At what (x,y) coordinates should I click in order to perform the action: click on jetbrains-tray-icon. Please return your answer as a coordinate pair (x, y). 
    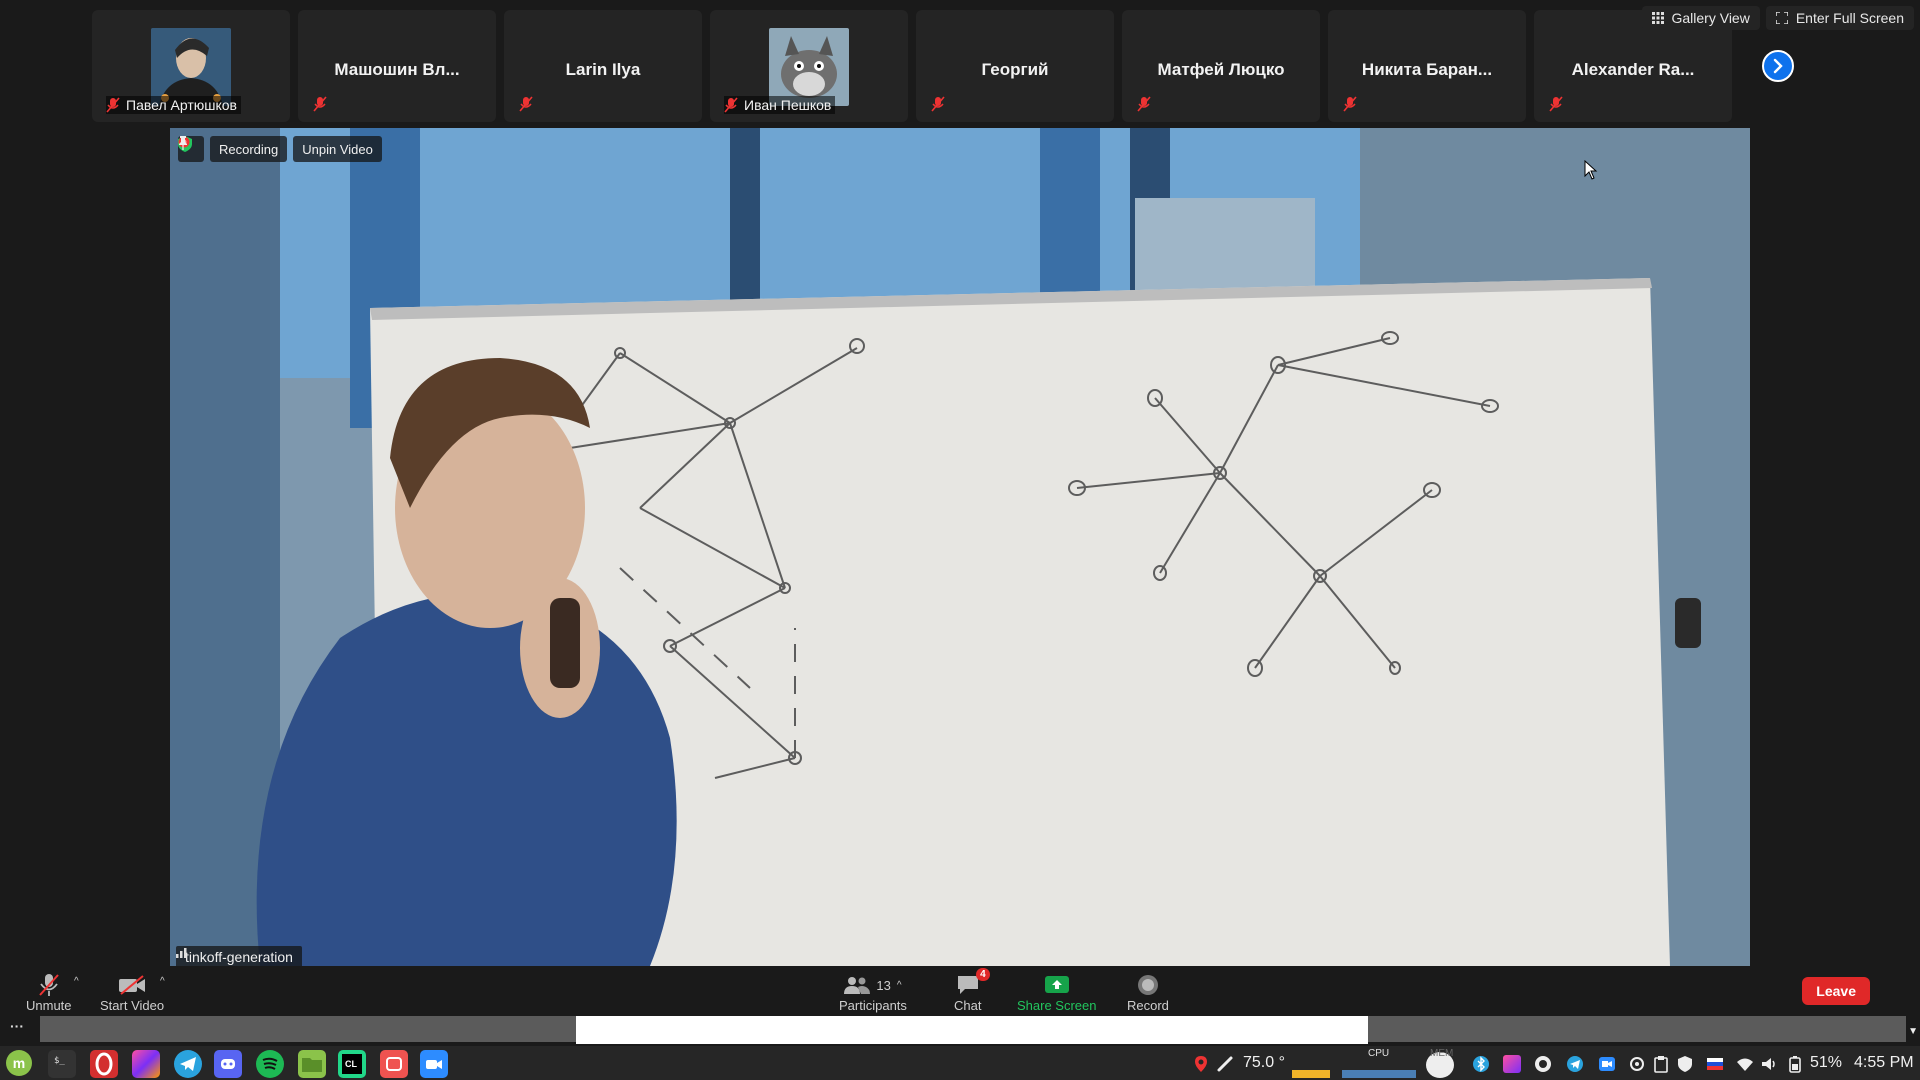
    Looking at the image, I should click on (1512, 1064).